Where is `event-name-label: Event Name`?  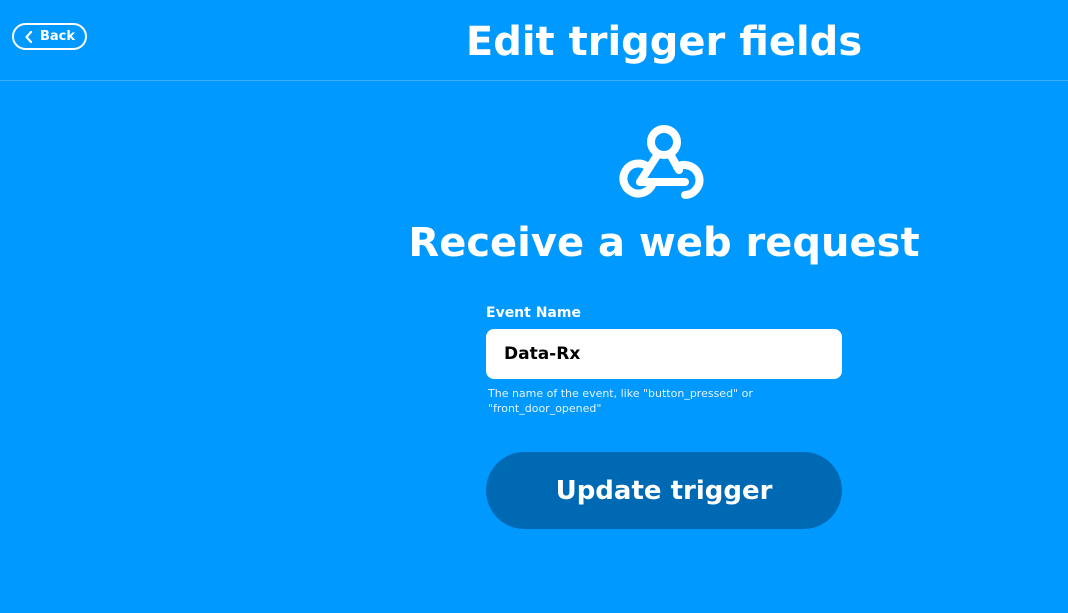
event-name-label: Event Name is located at coordinates (533, 313).